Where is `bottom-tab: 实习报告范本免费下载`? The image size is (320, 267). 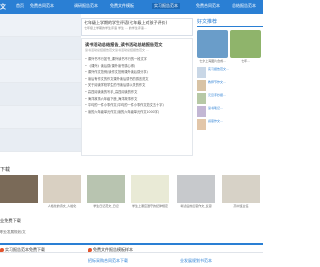 bottom-tab: 实习报告范本免费下载 is located at coordinates (22, 250).